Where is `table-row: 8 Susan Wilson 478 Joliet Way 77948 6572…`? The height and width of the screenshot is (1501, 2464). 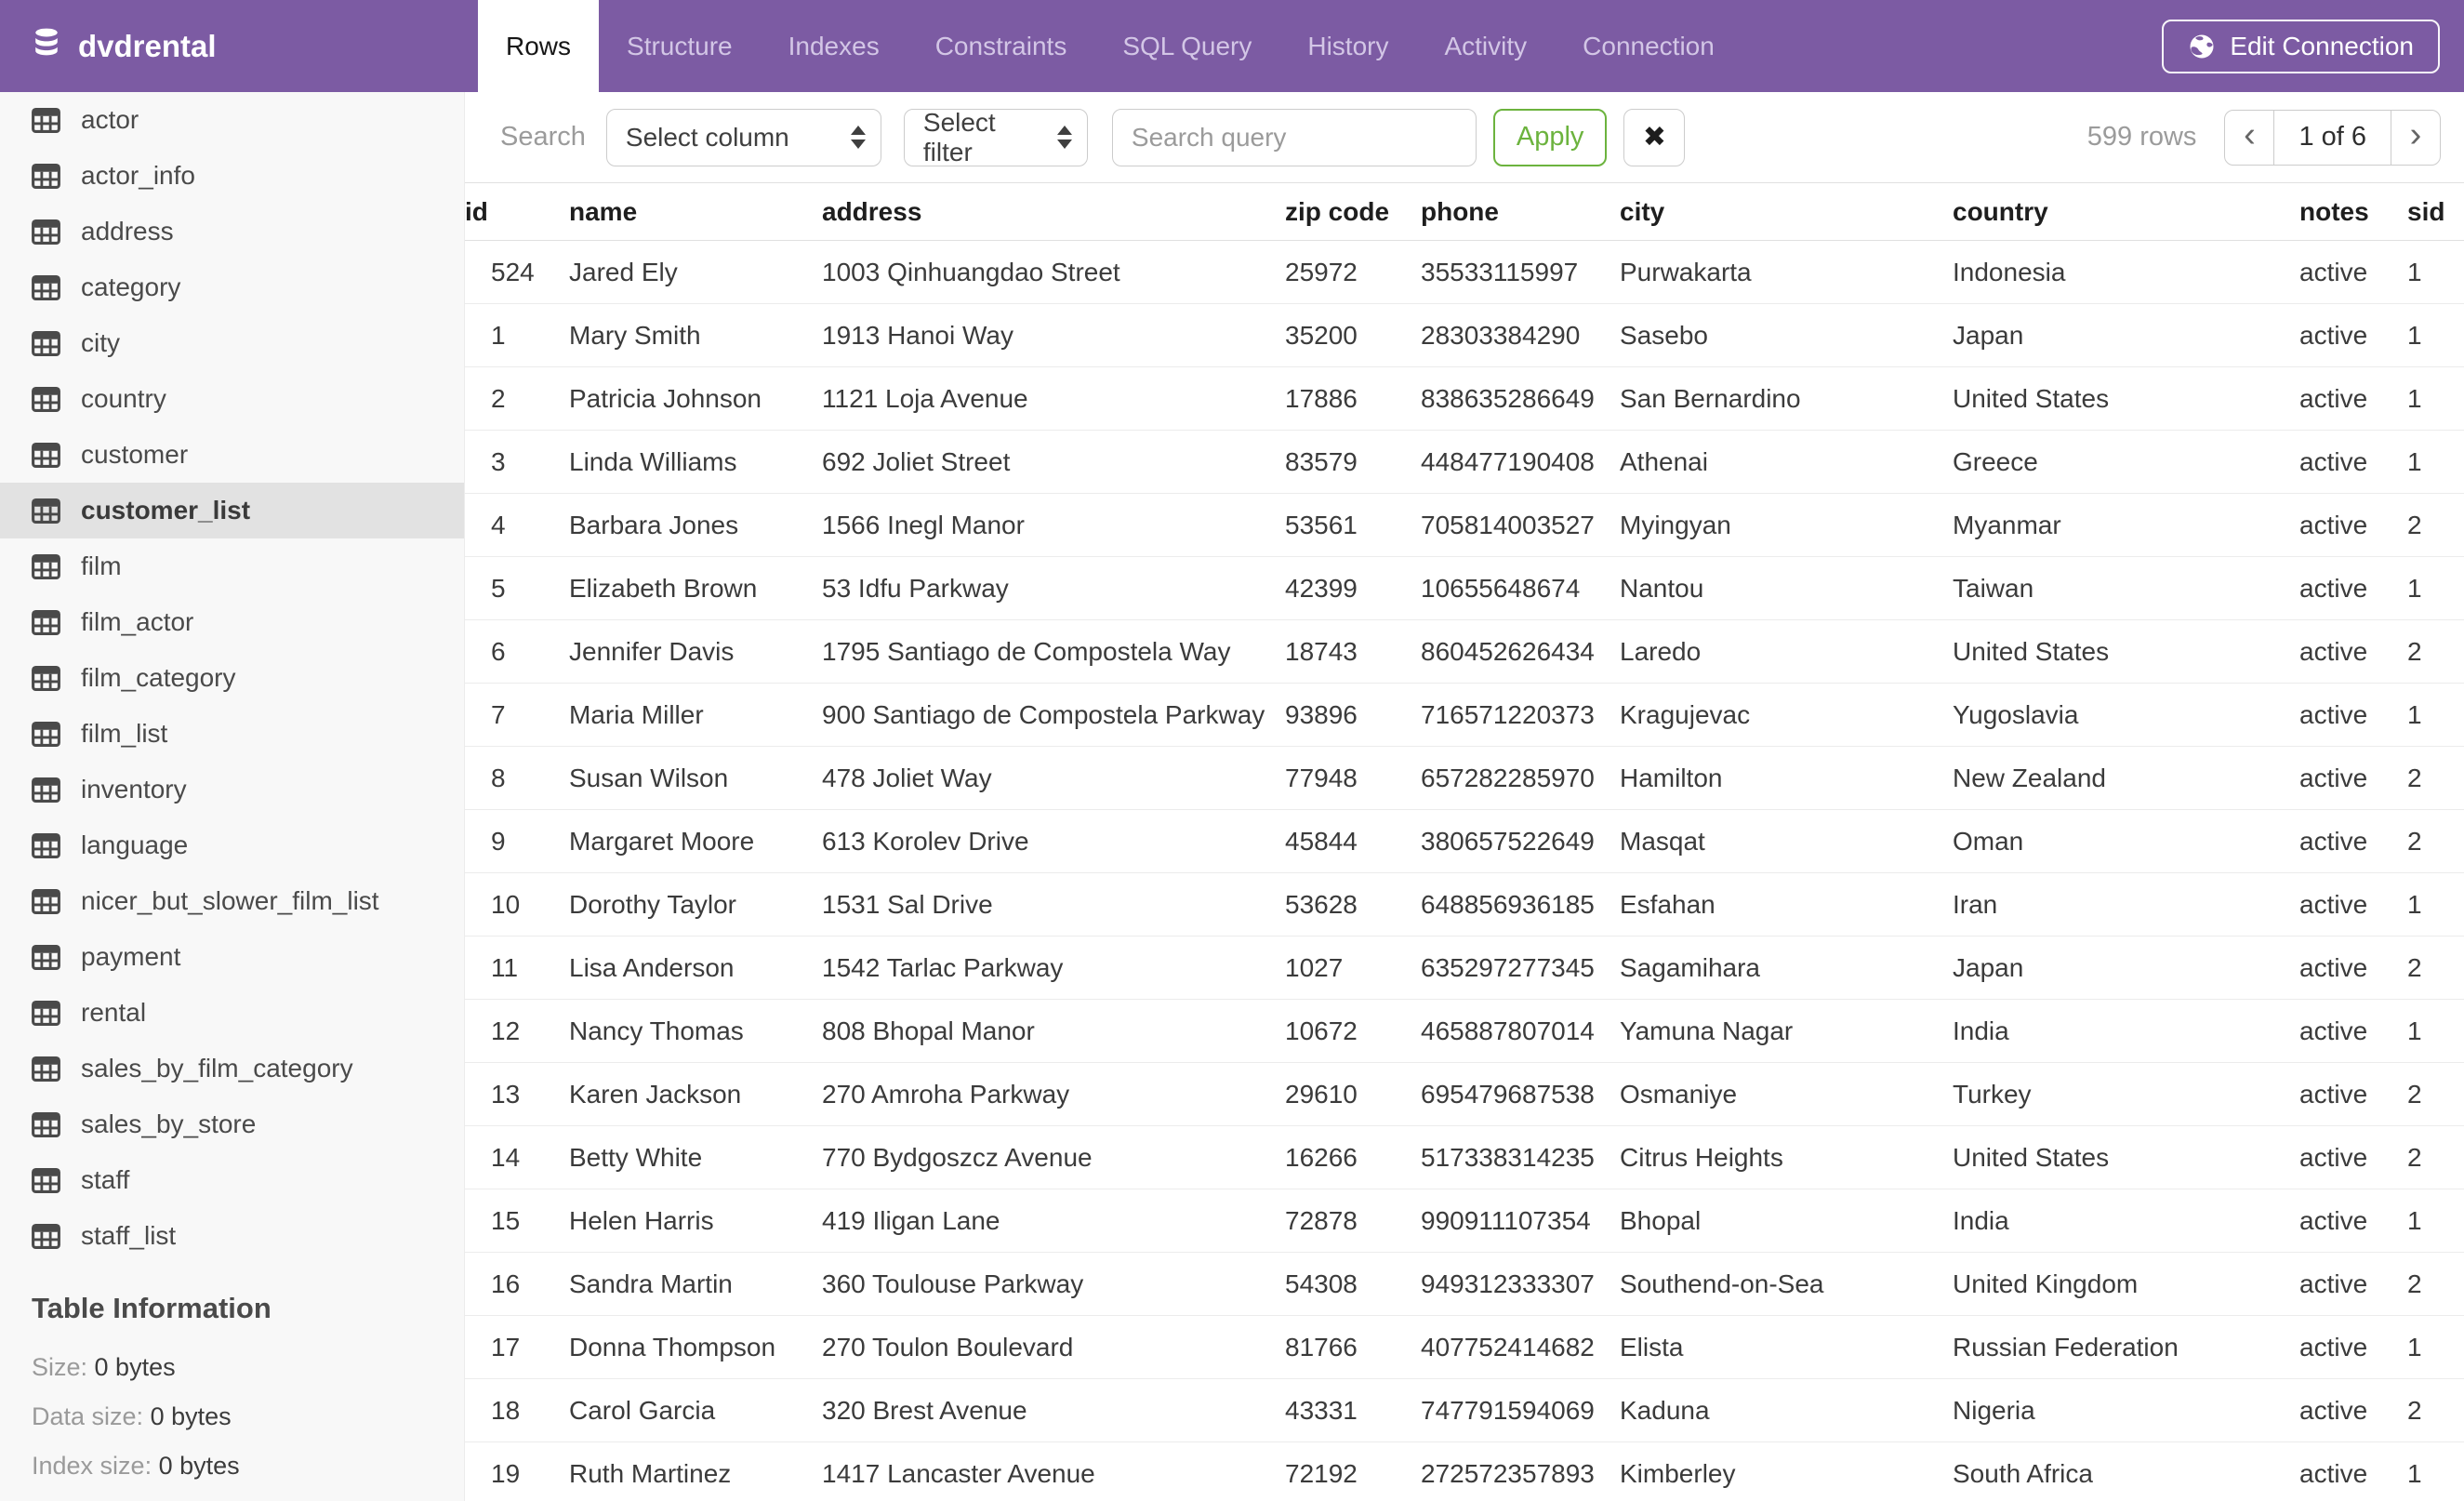 table-row: 8 Susan Wilson 478 Joliet Way 77948 6572… is located at coordinates (1464, 778).